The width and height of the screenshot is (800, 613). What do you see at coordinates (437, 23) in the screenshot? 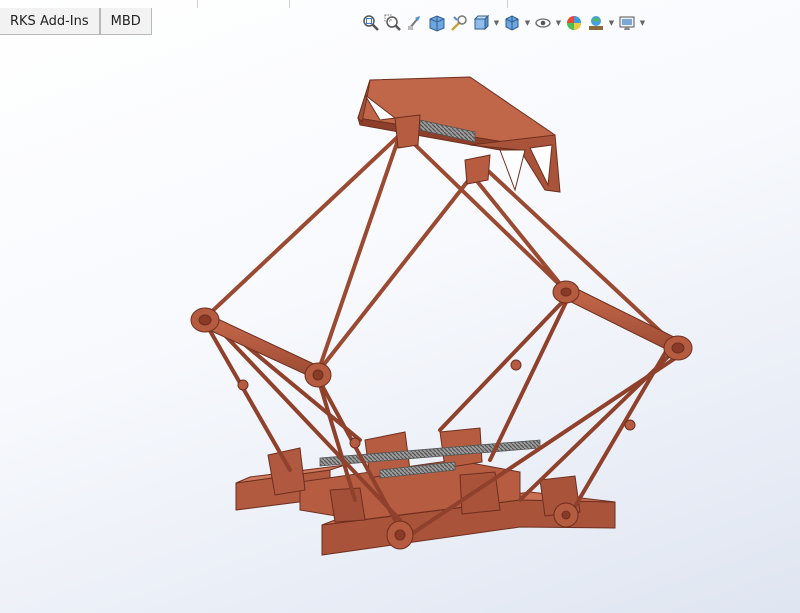
I see `section-view-icon` at bounding box center [437, 23].